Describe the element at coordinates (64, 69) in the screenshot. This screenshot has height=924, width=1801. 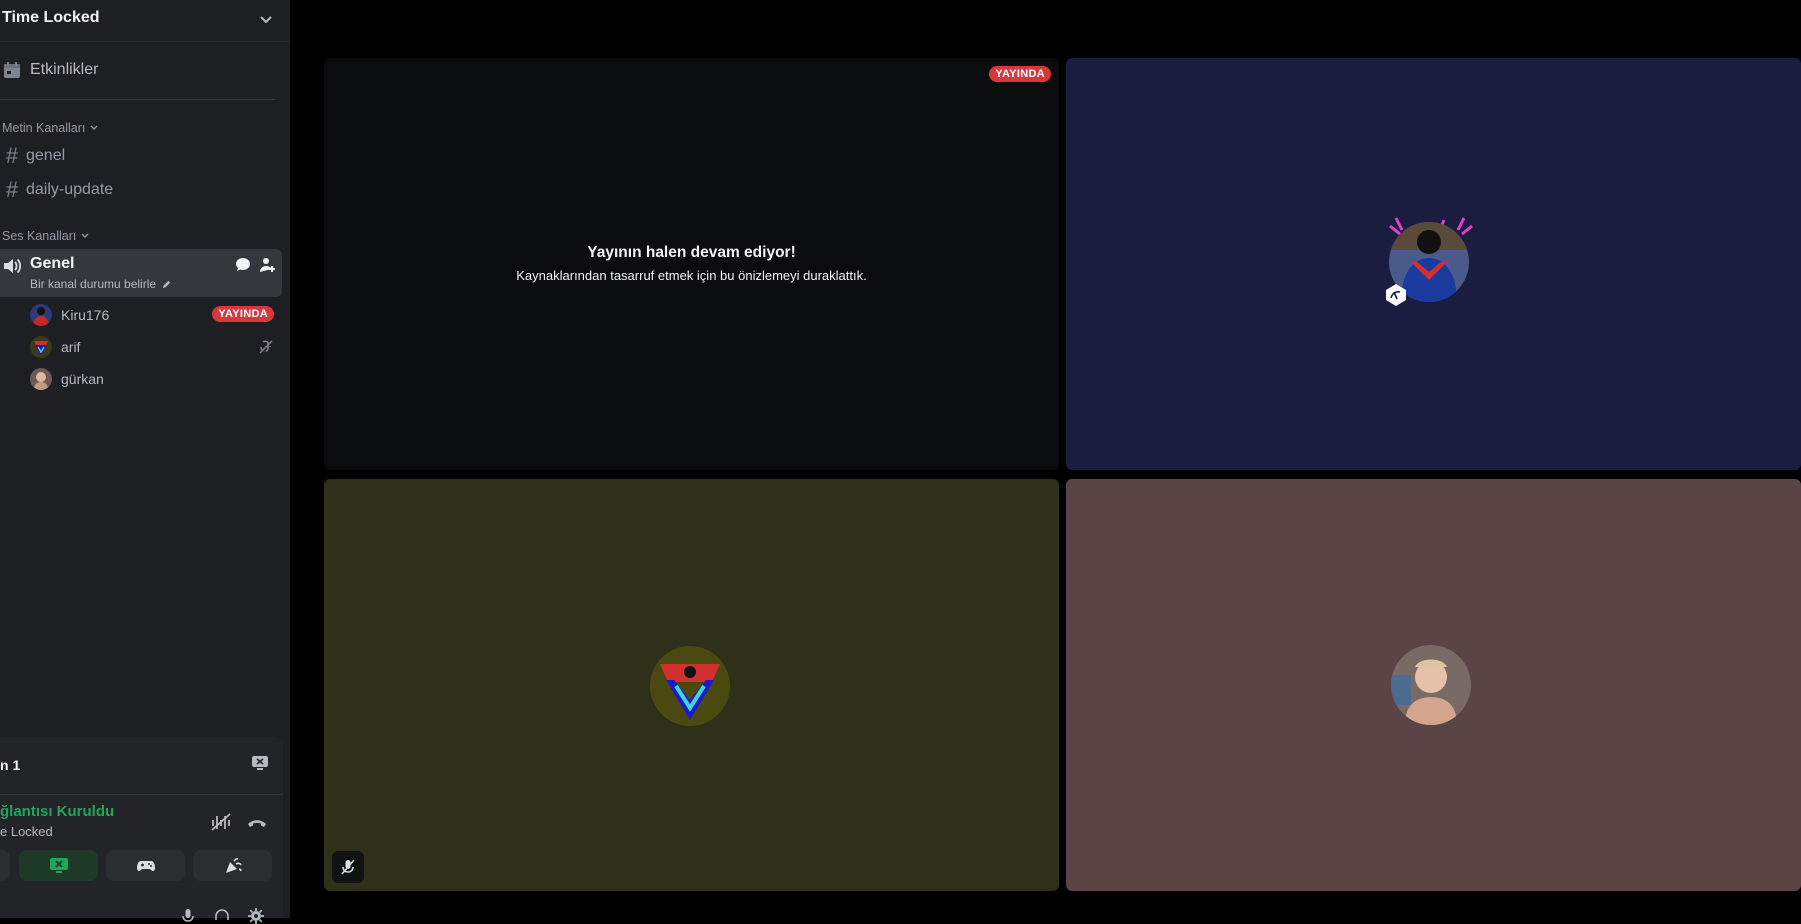
I see `events-label: Etkinlikler` at that location.